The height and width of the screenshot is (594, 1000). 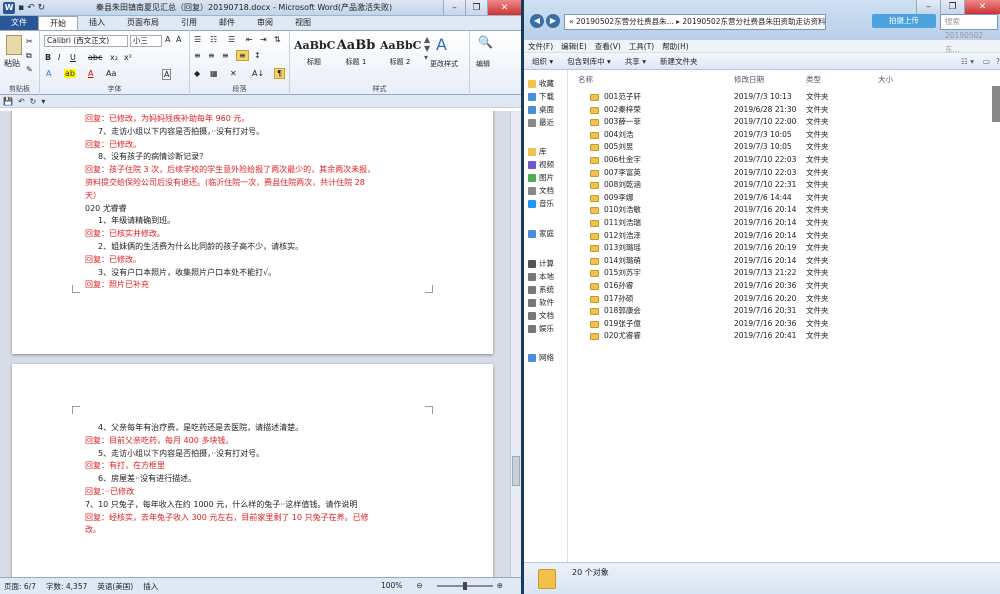 What do you see at coordinates (542, 61) in the screenshot?
I see `organize-button: 组织 ▾` at bounding box center [542, 61].